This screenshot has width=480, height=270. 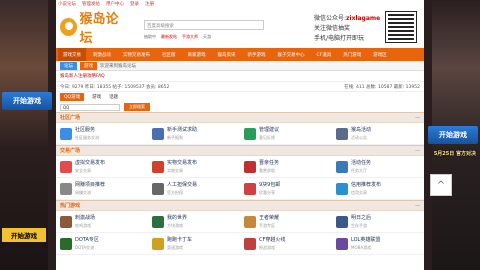 I want to click on right-ad-date: 5月25日 官方对决, so click(x=454, y=154).